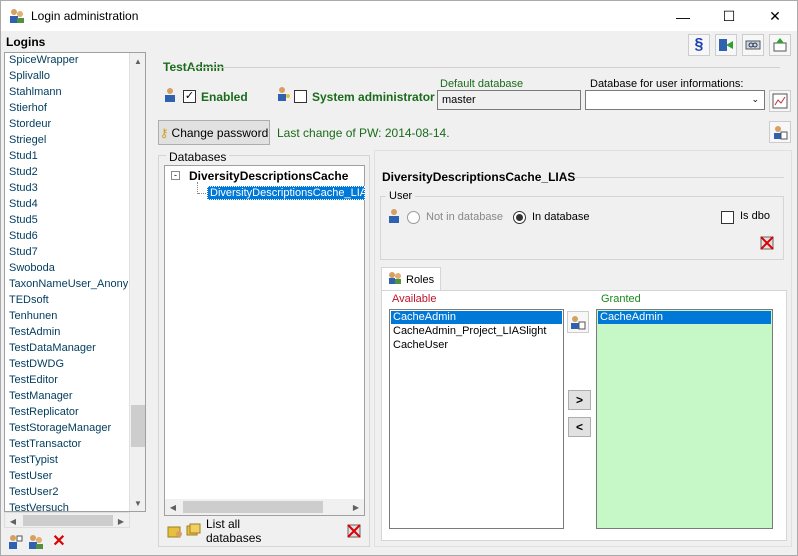  I want to click on role-info-icon, so click(578, 322).